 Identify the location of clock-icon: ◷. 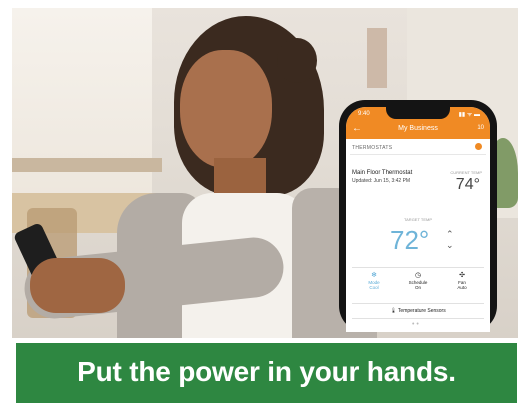
(418, 275).